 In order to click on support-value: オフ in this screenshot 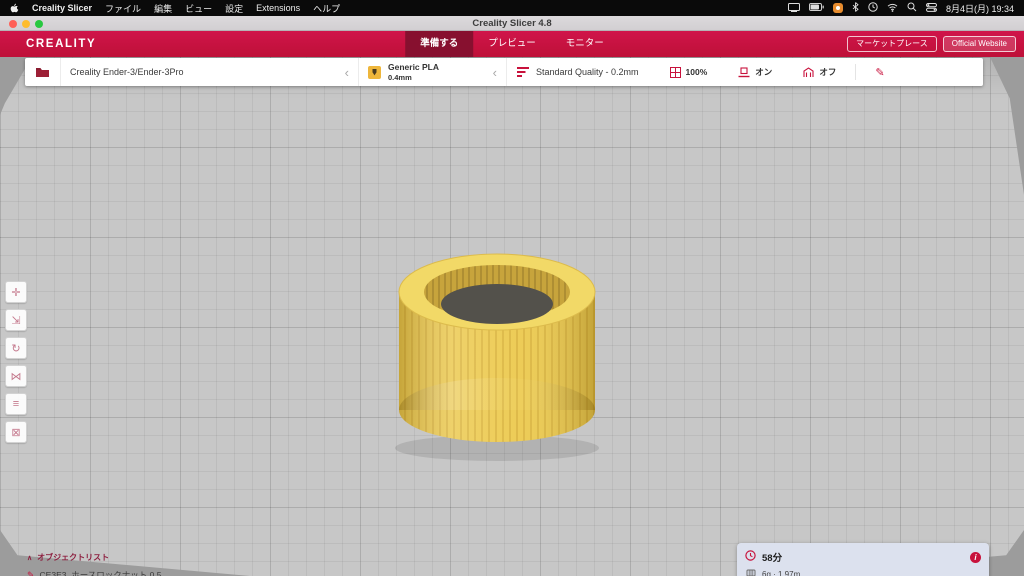, I will do `click(828, 72)`.